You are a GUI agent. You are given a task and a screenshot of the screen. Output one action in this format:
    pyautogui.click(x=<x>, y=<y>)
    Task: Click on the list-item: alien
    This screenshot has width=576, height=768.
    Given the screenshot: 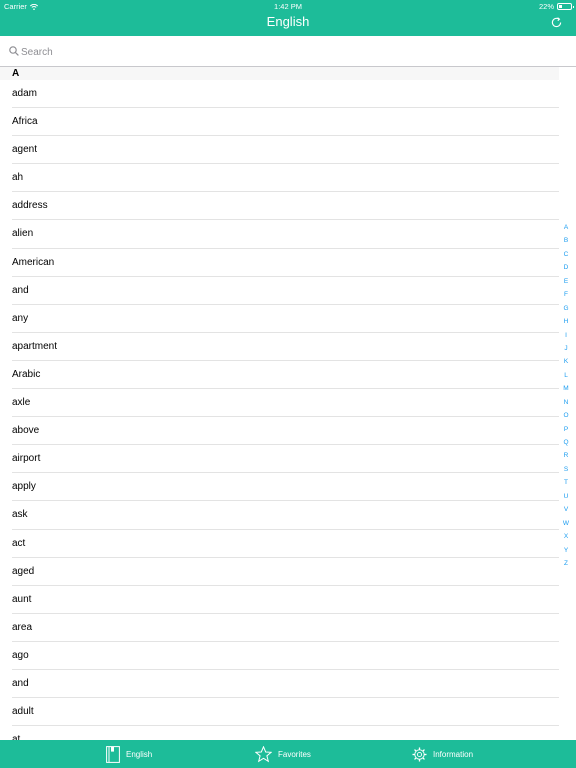 What is the action you would take?
    pyautogui.click(x=285, y=234)
    